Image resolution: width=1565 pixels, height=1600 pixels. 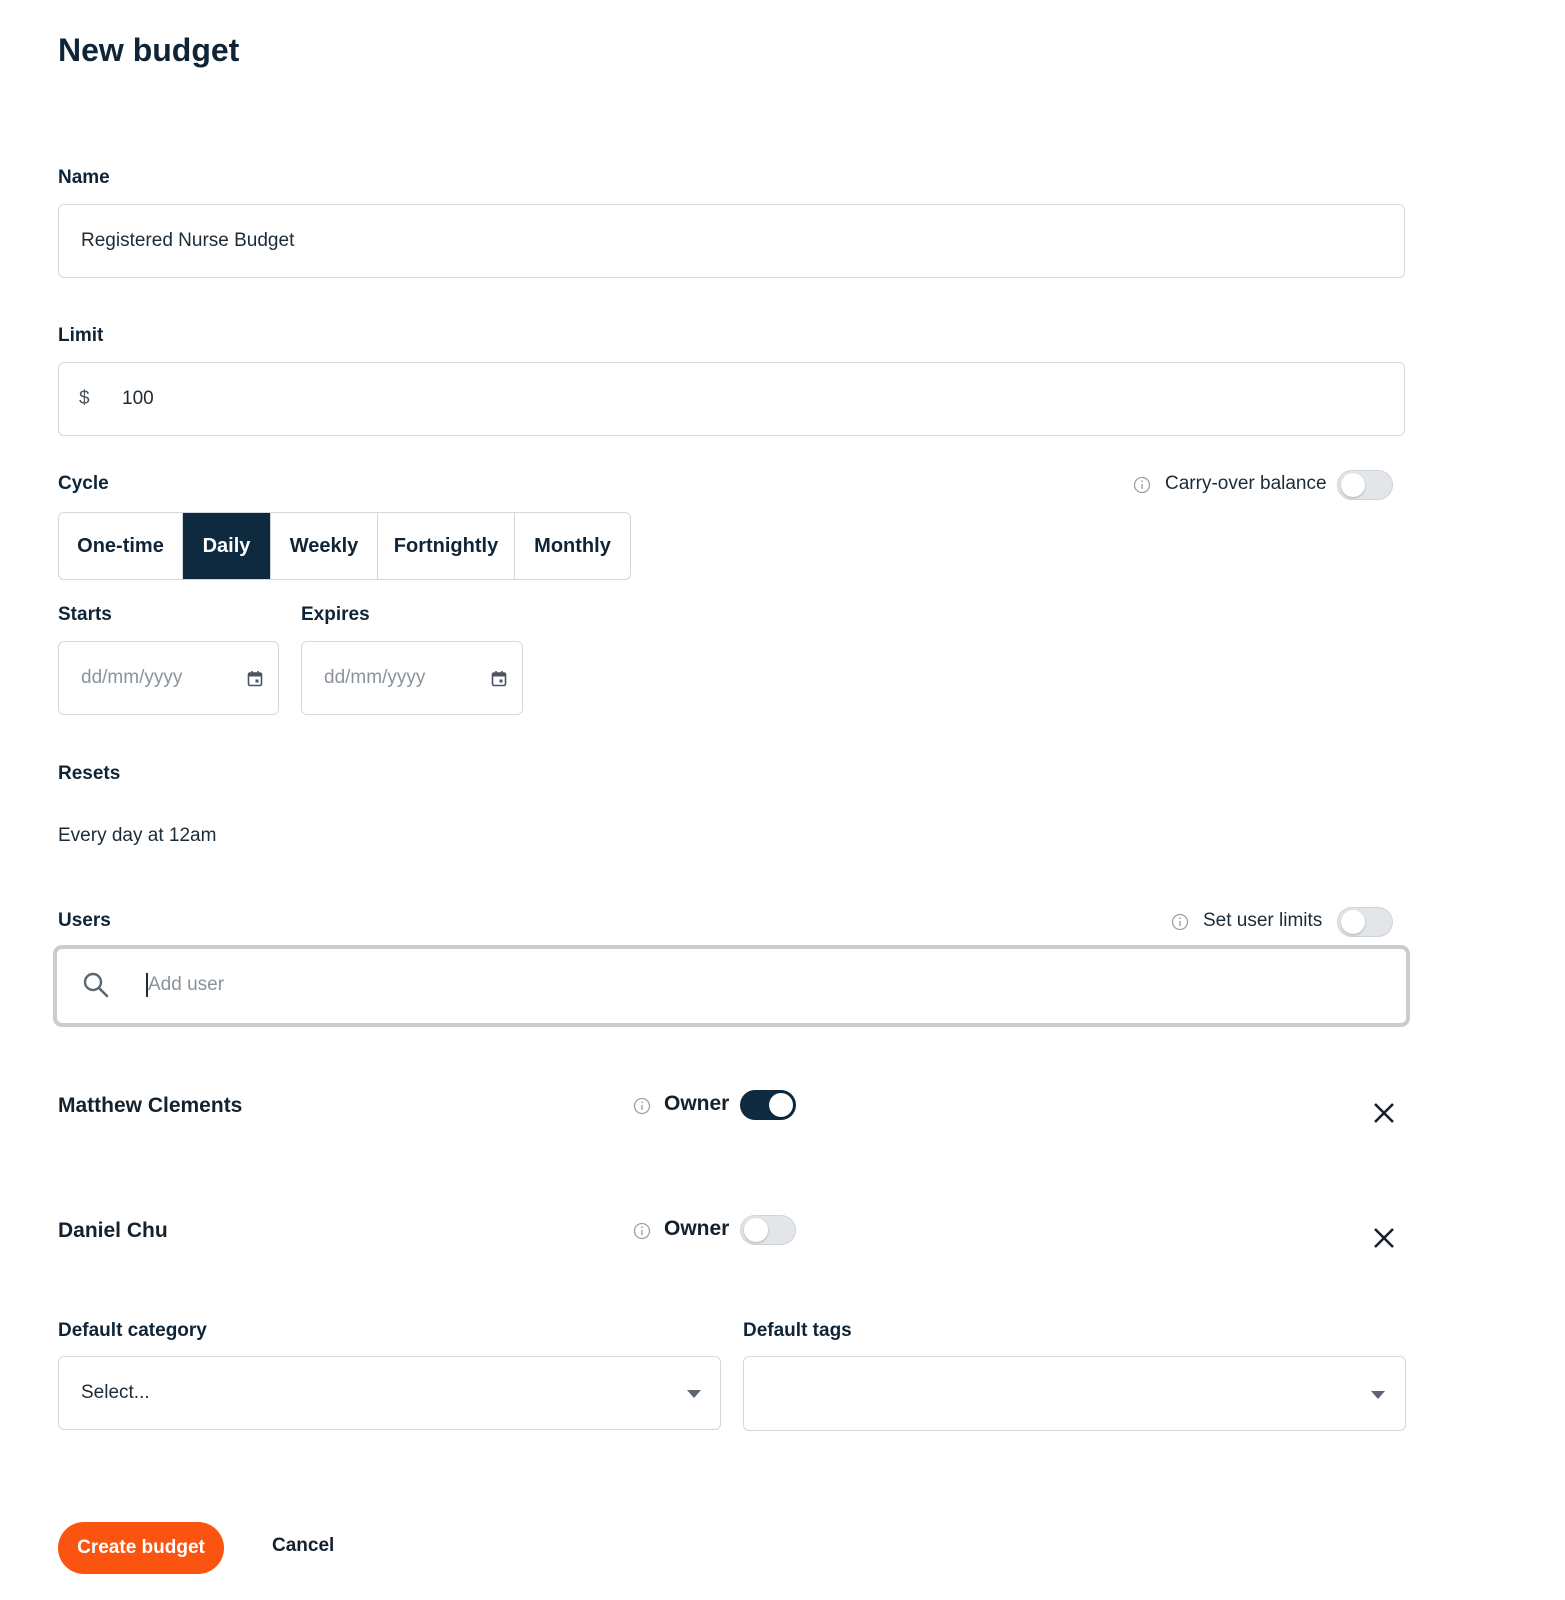 What do you see at coordinates (186, 984) in the screenshot?
I see `user-search-placeholder: Add user` at bounding box center [186, 984].